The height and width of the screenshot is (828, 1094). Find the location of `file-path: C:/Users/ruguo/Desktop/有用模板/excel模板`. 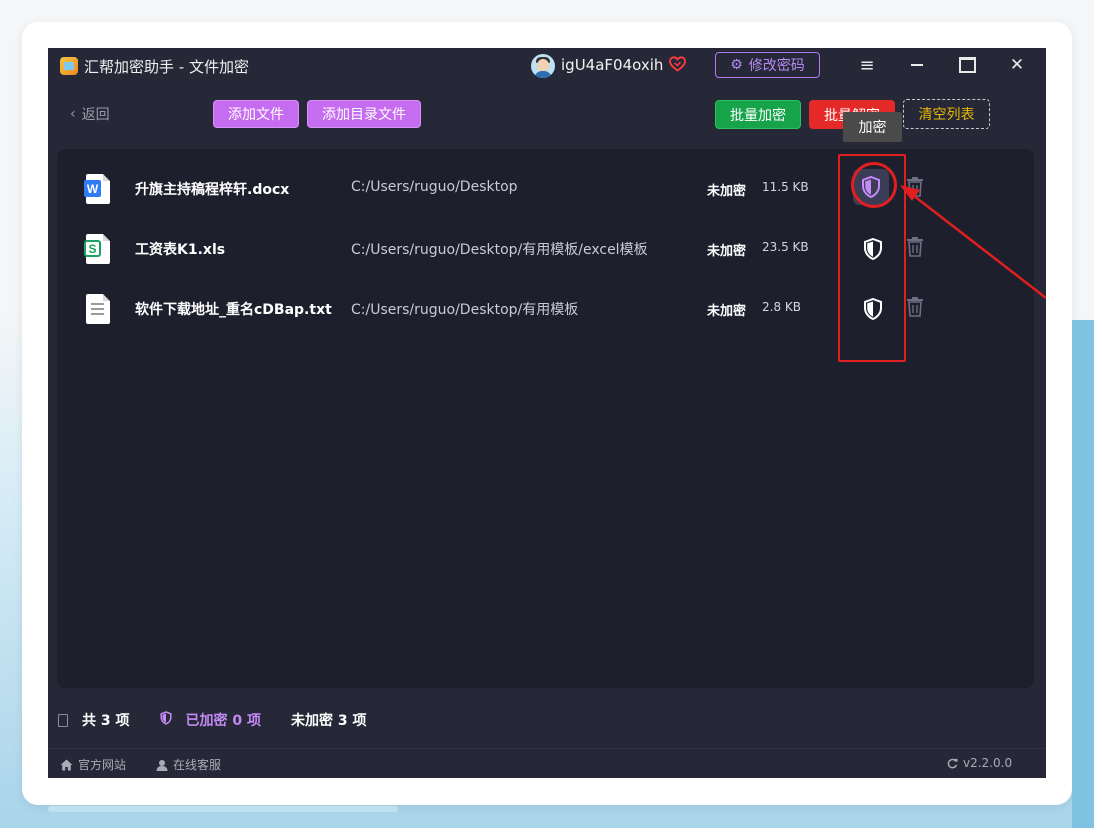

file-path: C:/Users/ruguo/Desktop/有用模板/excel模板 is located at coordinates (499, 250).